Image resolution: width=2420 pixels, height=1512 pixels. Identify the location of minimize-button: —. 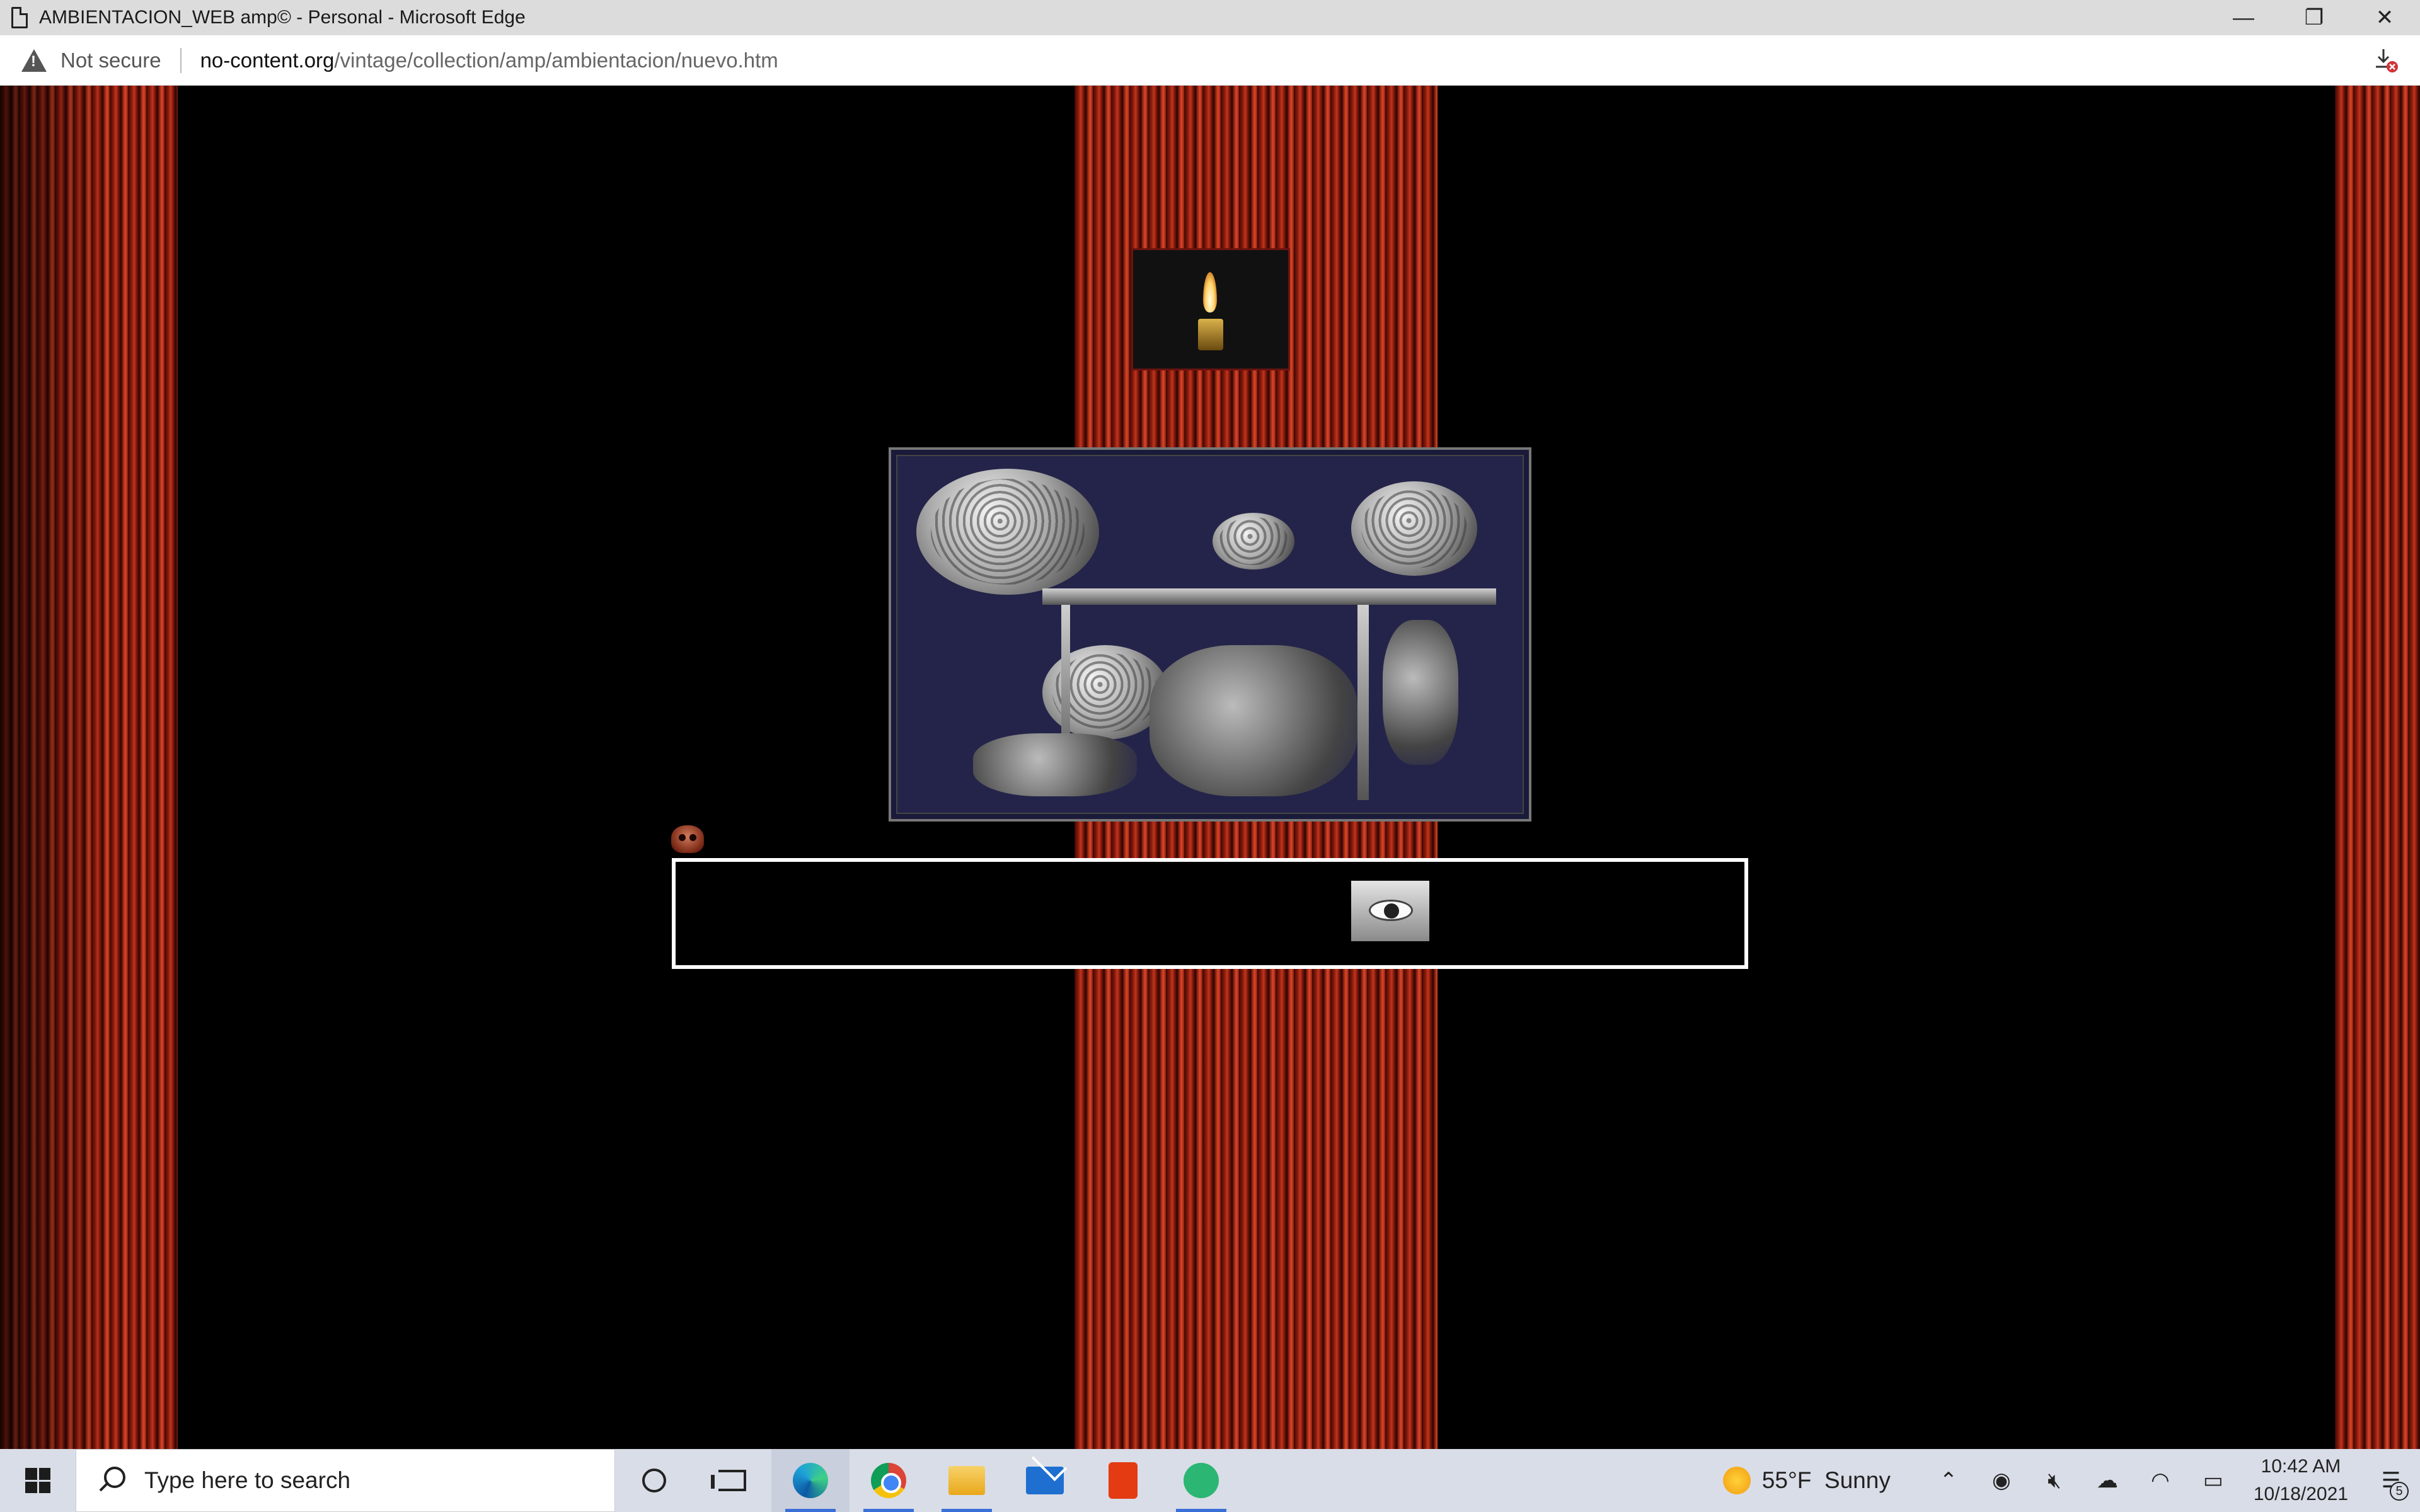
(2243, 17).